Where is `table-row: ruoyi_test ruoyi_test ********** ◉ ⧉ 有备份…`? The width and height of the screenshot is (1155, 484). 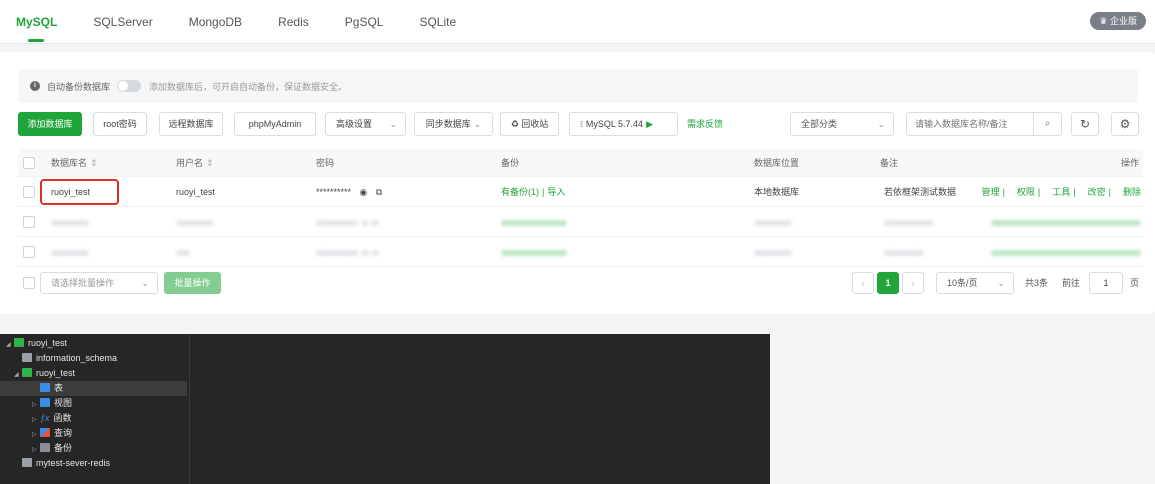 table-row: ruoyi_test ruoyi_test ********** ◉ ⧉ 有备份… is located at coordinates (580, 192).